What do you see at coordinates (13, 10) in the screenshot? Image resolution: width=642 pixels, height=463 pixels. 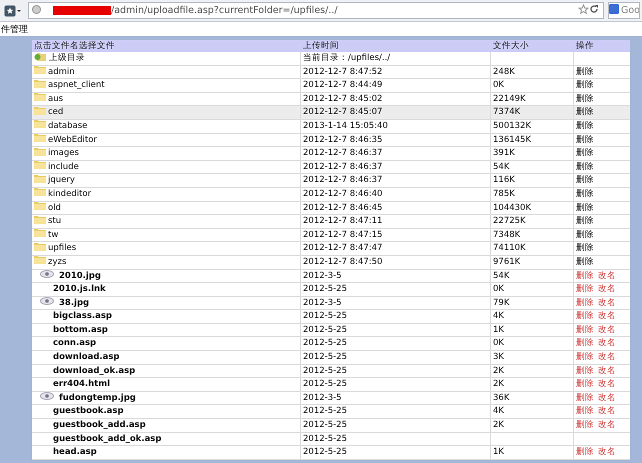 I see `bookmarks-button` at bounding box center [13, 10].